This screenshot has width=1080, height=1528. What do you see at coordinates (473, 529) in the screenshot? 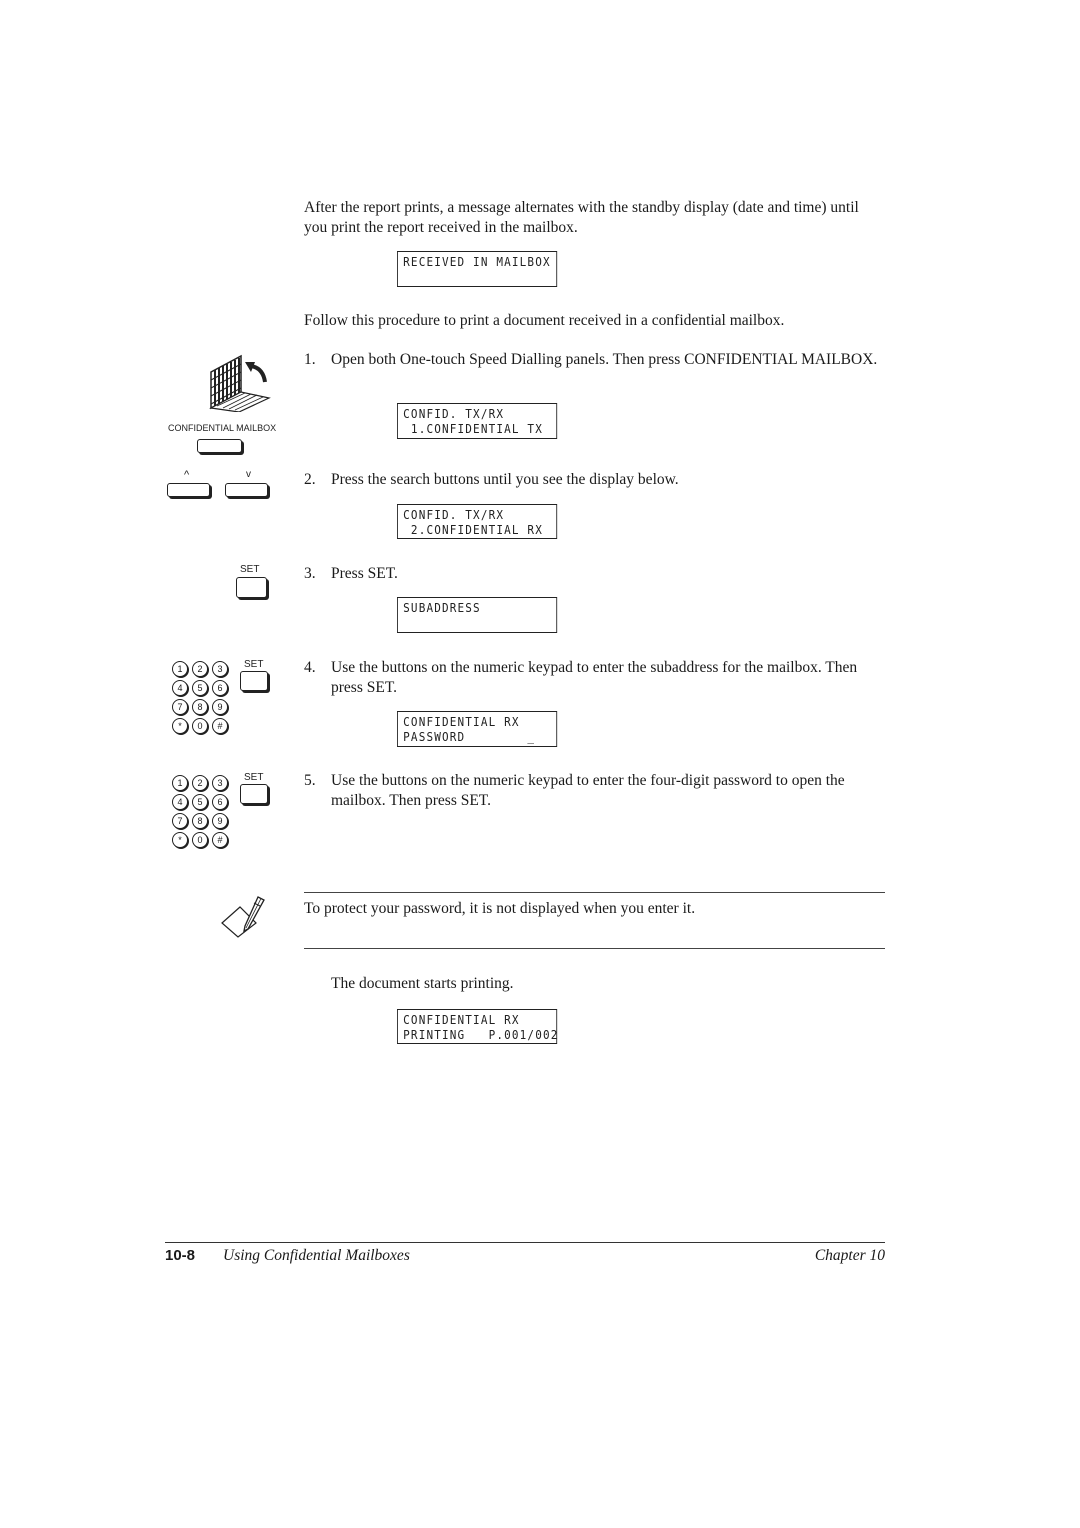
I see `lcd-line-2: 2.CONFIDENTIAL RX` at bounding box center [473, 529].